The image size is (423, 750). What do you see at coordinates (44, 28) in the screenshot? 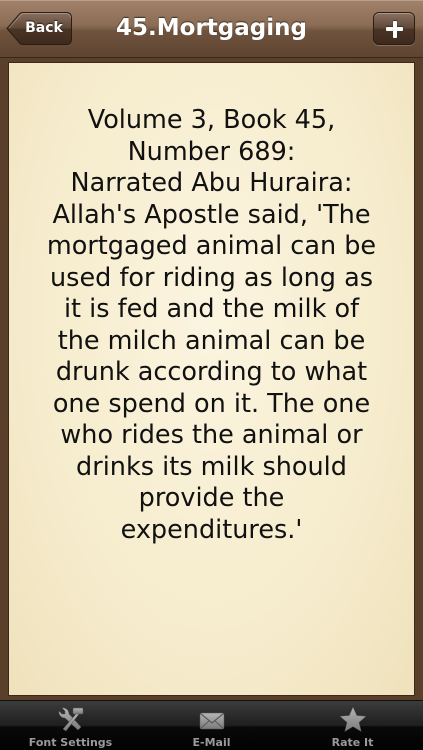
I see `back-button-label: Back` at bounding box center [44, 28].